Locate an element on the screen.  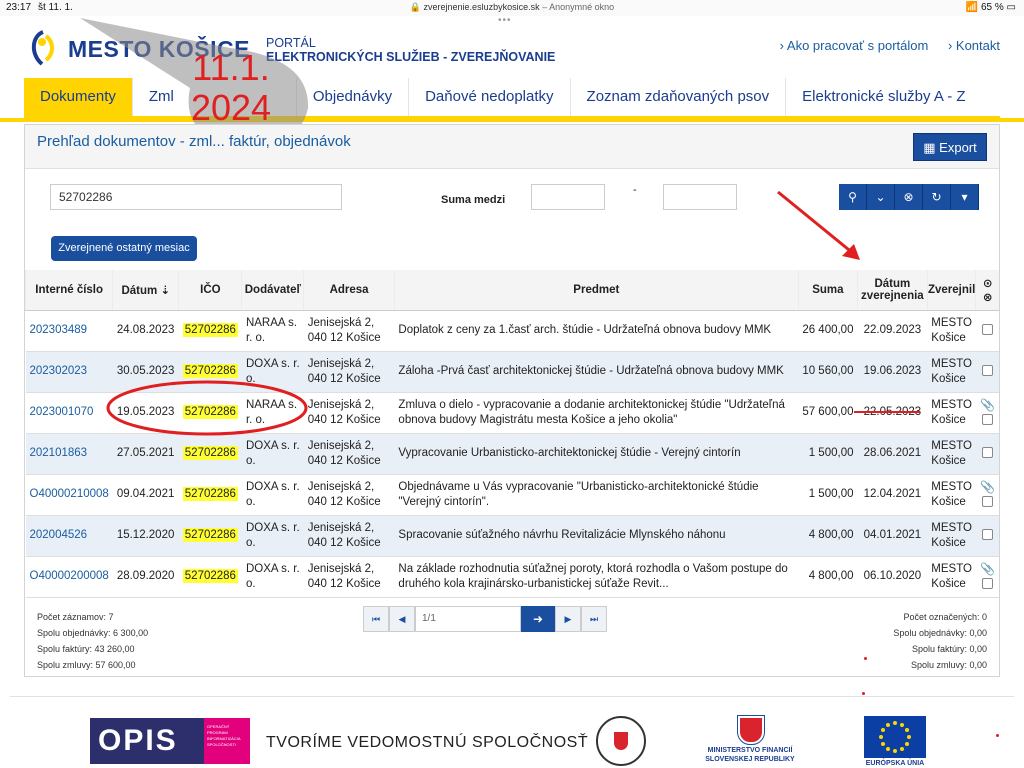
cell-date: 24.08.2023 is located at coordinates (145, 331).